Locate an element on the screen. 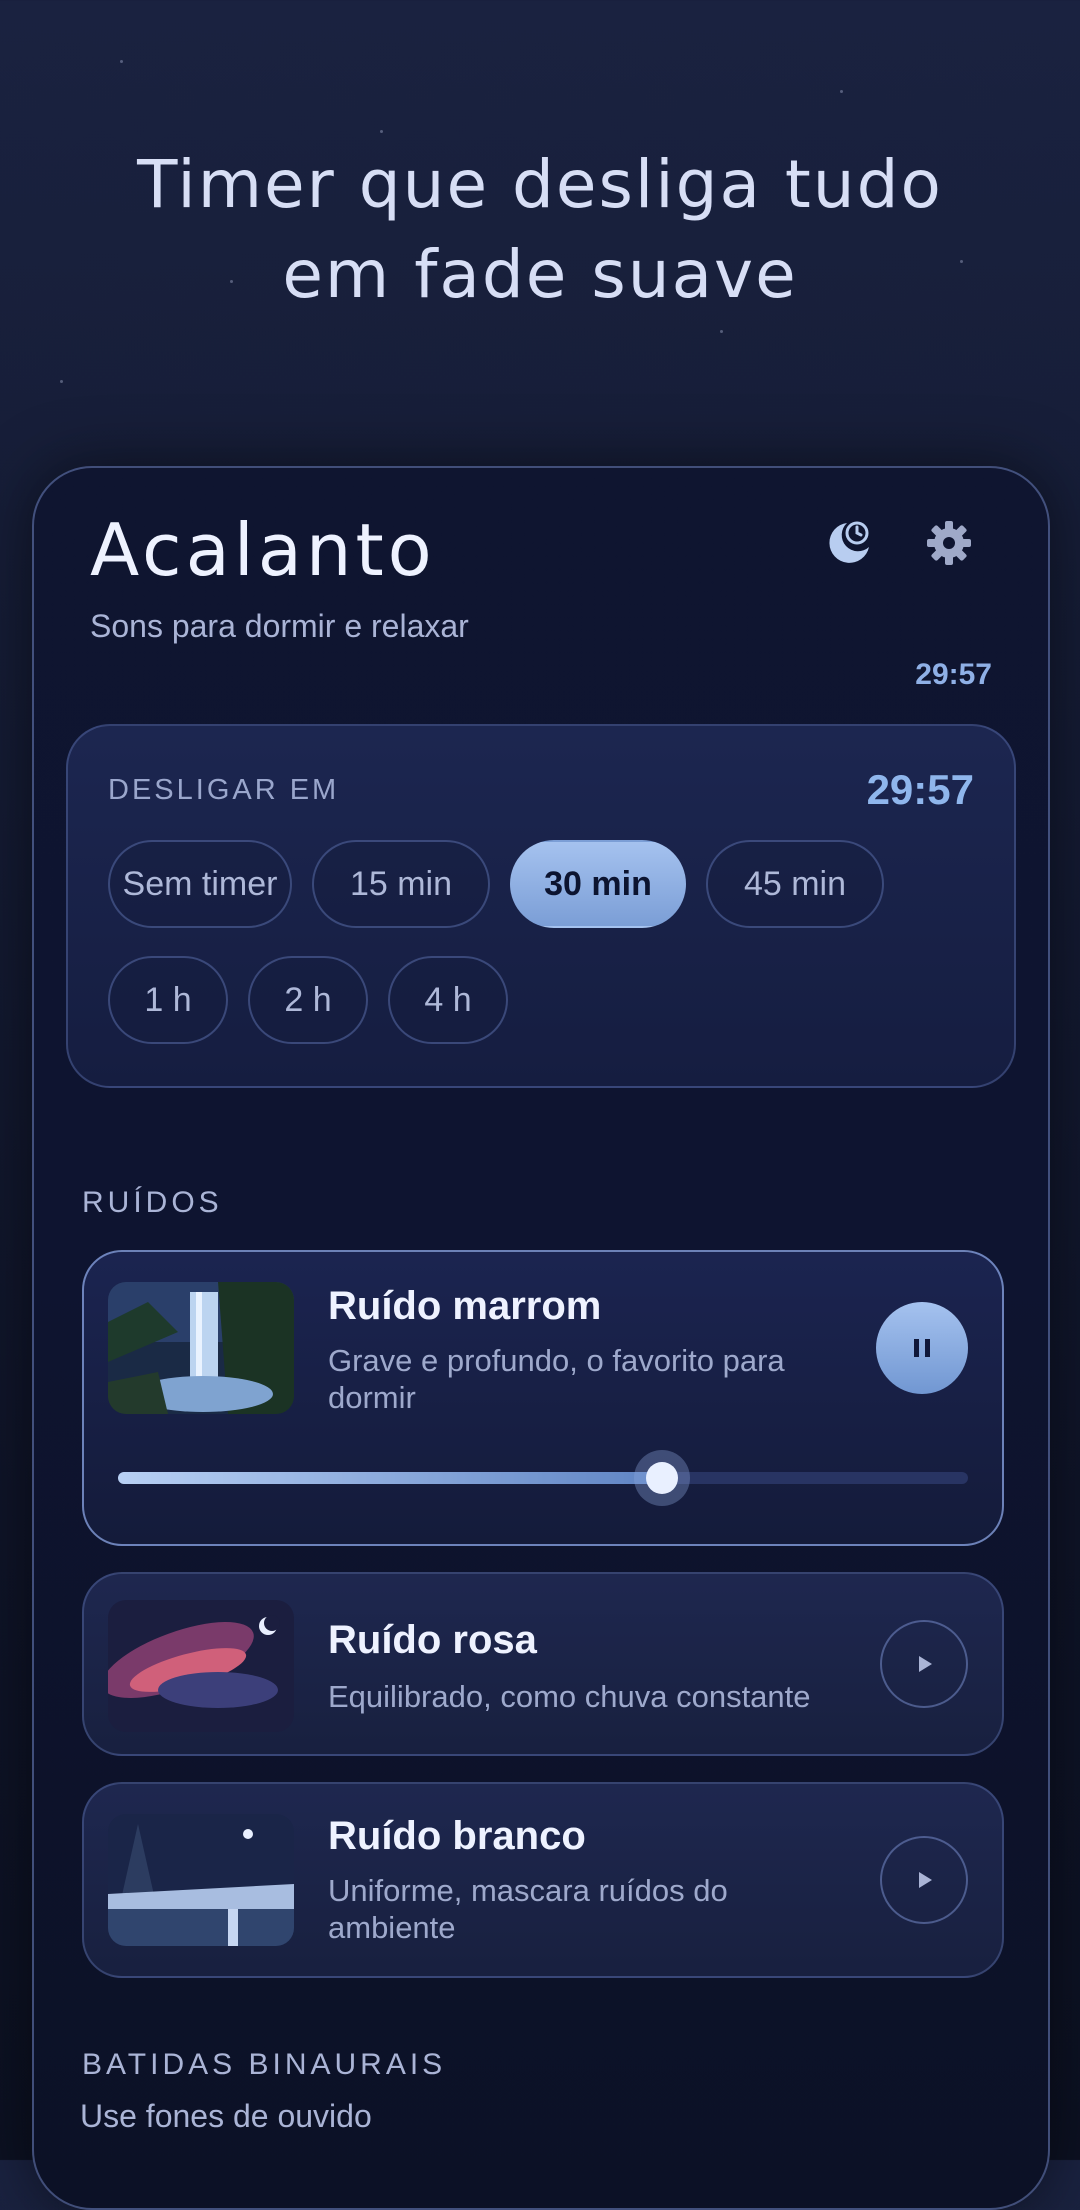  pink-nebula-image is located at coordinates (201, 1666).